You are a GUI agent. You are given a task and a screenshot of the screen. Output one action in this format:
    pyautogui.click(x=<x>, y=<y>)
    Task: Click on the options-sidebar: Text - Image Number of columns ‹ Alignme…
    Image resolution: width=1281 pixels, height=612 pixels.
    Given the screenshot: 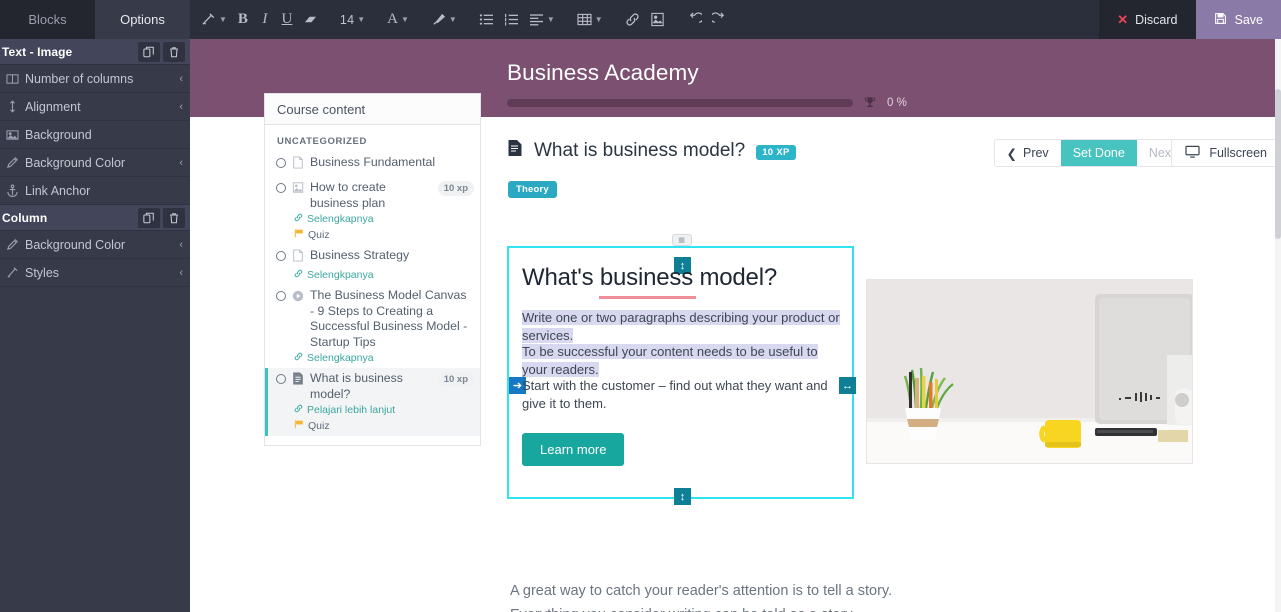 What is the action you would take?
    pyautogui.click(x=95, y=325)
    